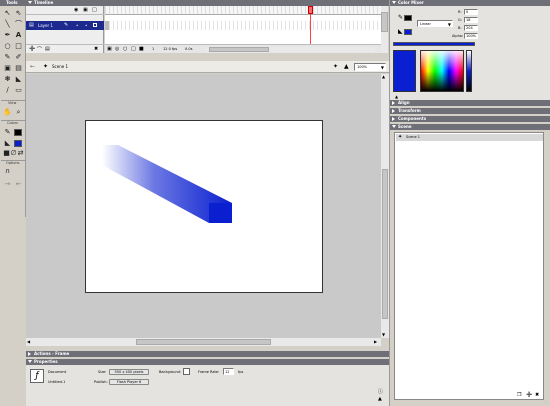 The image size is (550, 406). Describe the element at coordinates (129, 382) in the screenshot. I see `publish-settings-button: Flash Player 6` at that location.